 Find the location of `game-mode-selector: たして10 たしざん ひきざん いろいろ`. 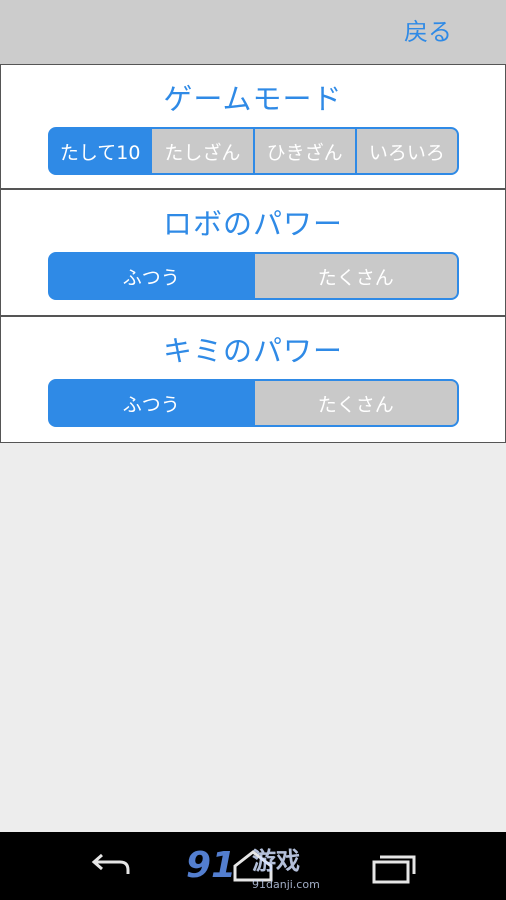

game-mode-selector: たして10 たしざん ひきざん いろいろ is located at coordinates (253, 151).